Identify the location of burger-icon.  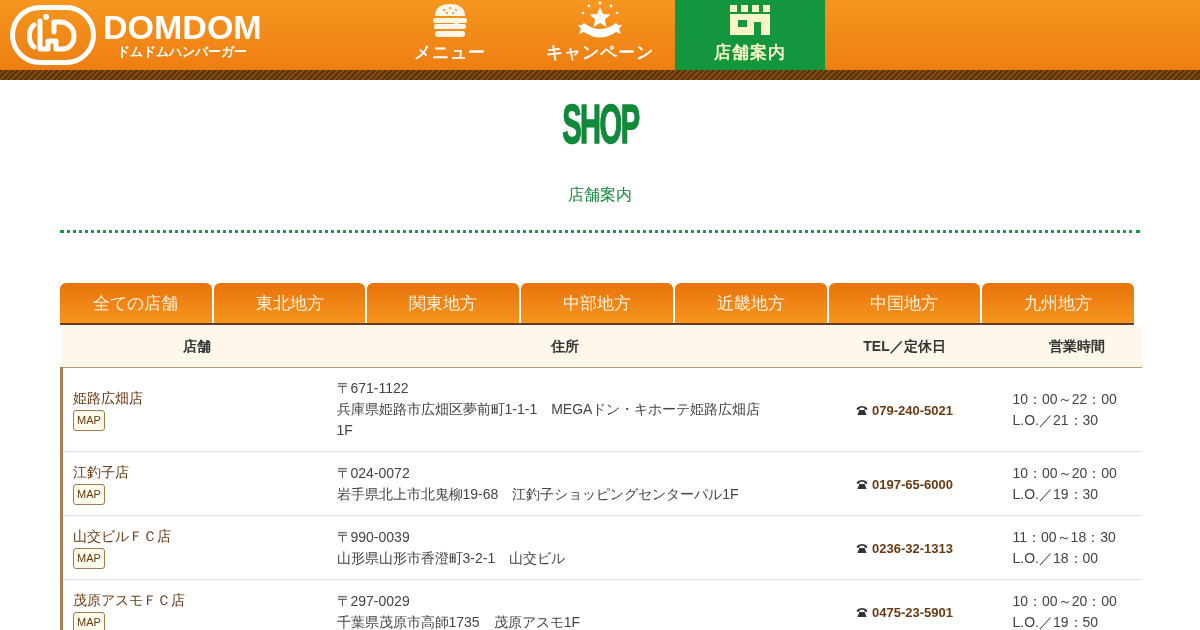
(450, 20).